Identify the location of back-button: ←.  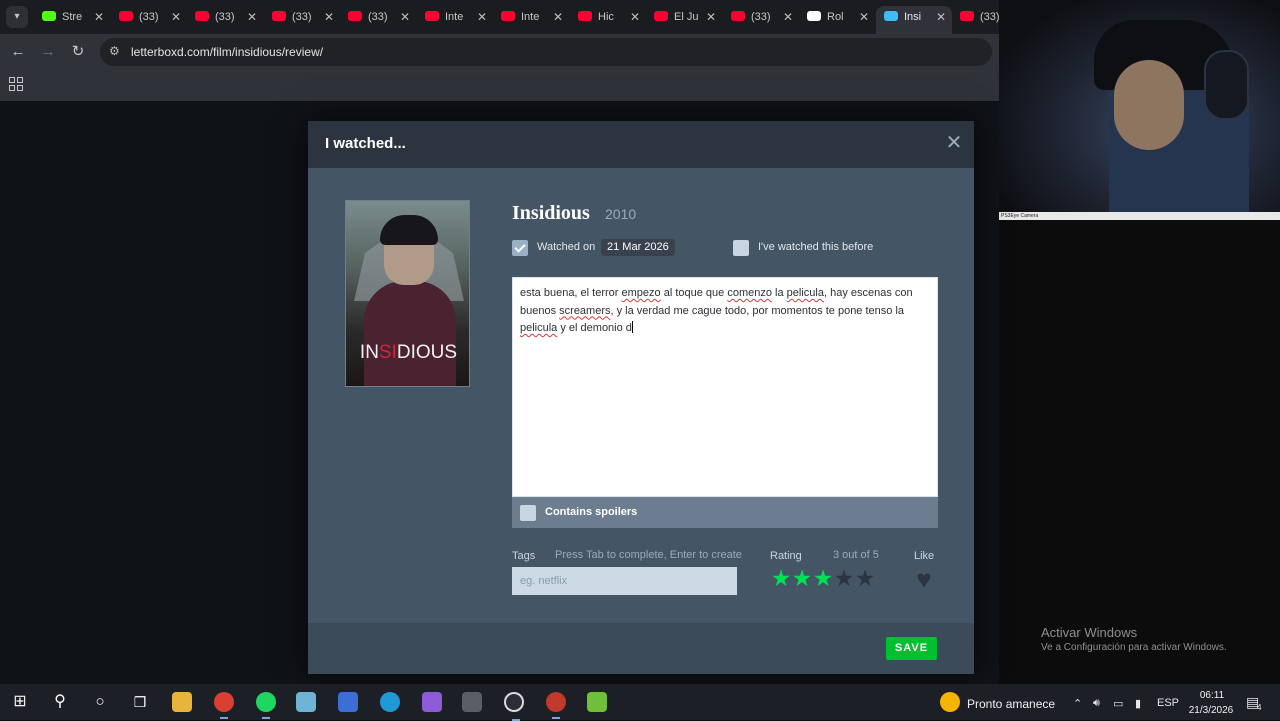
(18, 52).